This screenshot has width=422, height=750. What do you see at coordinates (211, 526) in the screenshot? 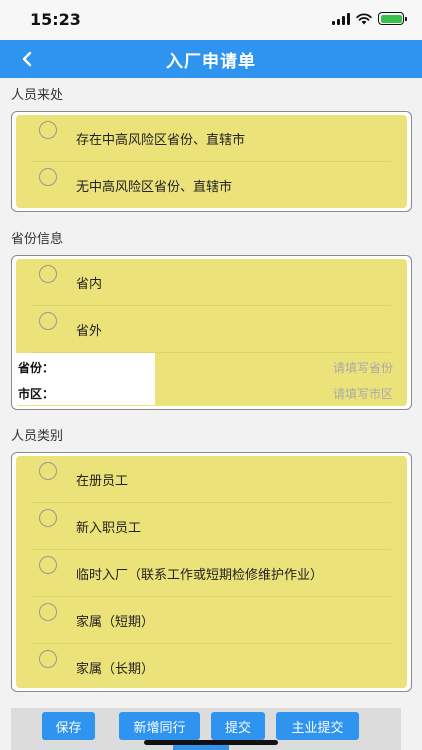
I see `option-new-staff: 新入职员工` at bounding box center [211, 526].